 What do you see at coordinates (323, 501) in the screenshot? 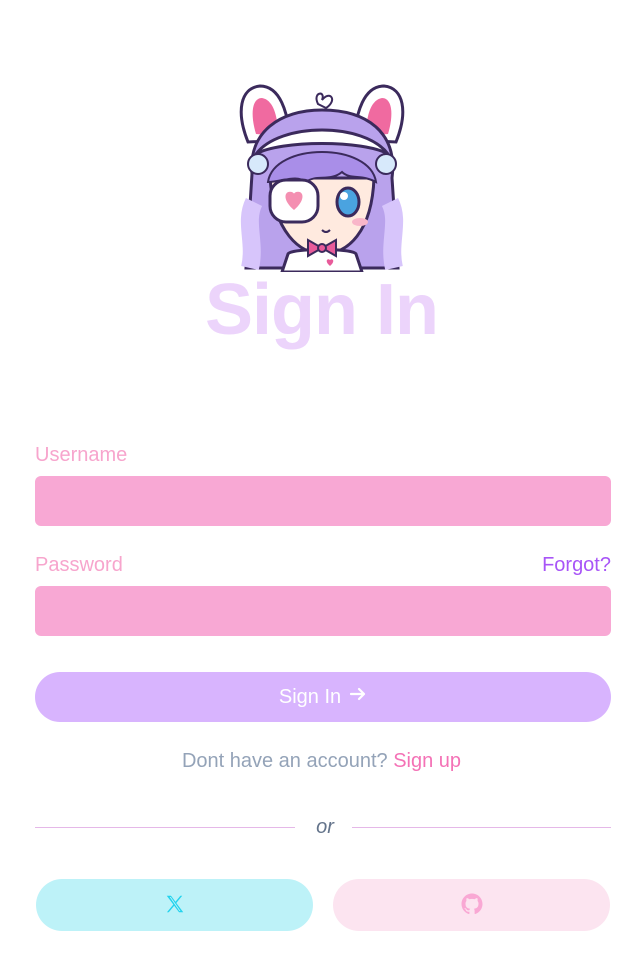
I see `username-input` at bounding box center [323, 501].